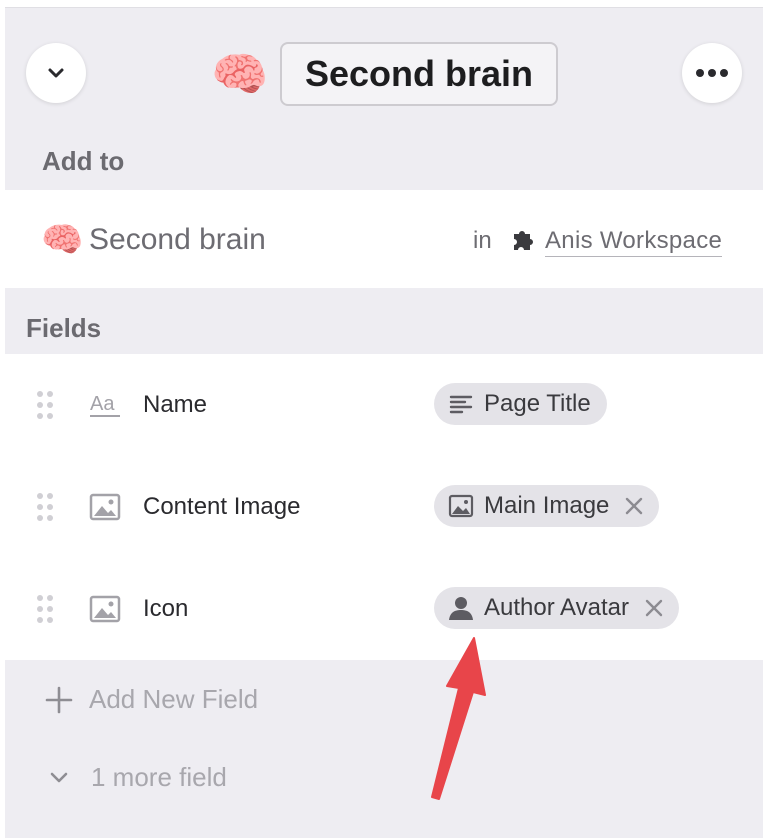 The height and width of the screenshot is (838, 774). What do you see at coordinates (384, 609) in the screenshot?
I see `field-row-icon: Icon Author Avatar` at bounding box center [384, 609].